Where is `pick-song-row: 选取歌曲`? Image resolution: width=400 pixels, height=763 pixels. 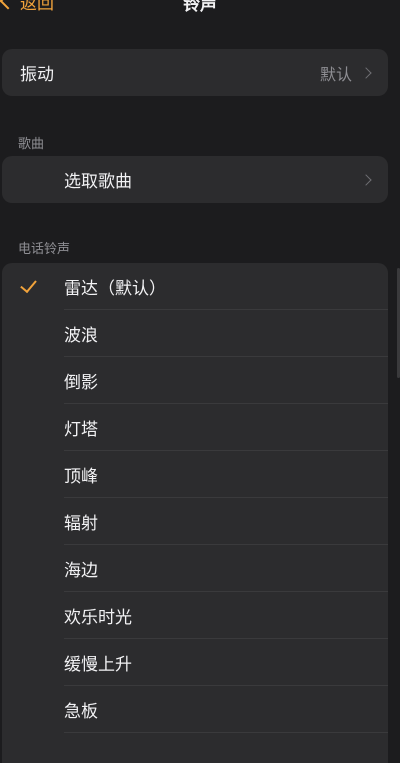
pick-song-row: 选取歌曲 is located at coordinates (195, 179).